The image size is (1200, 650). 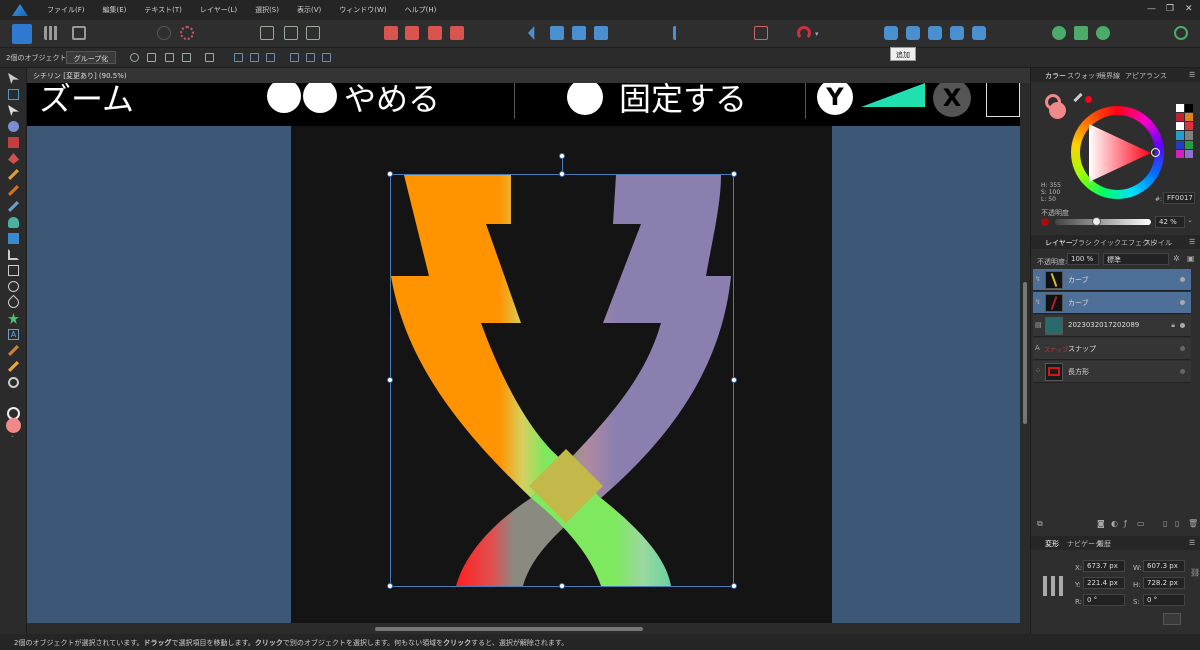 What do you see at coordinates (1191, 258) in the screenshot?
I see `layer-lock-icon: ▣` at bounding box center [1191, 258].